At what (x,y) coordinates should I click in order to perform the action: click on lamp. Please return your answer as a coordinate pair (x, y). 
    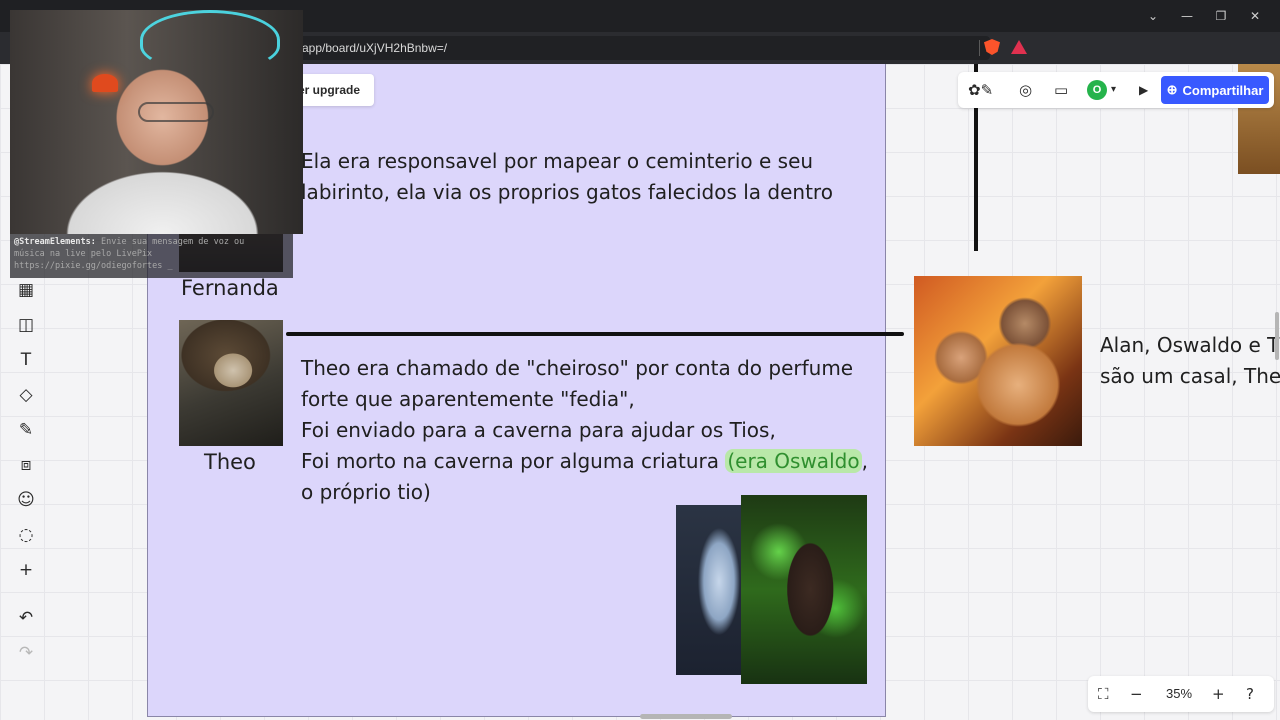
    Looking at the image, I should click on (105, 83).